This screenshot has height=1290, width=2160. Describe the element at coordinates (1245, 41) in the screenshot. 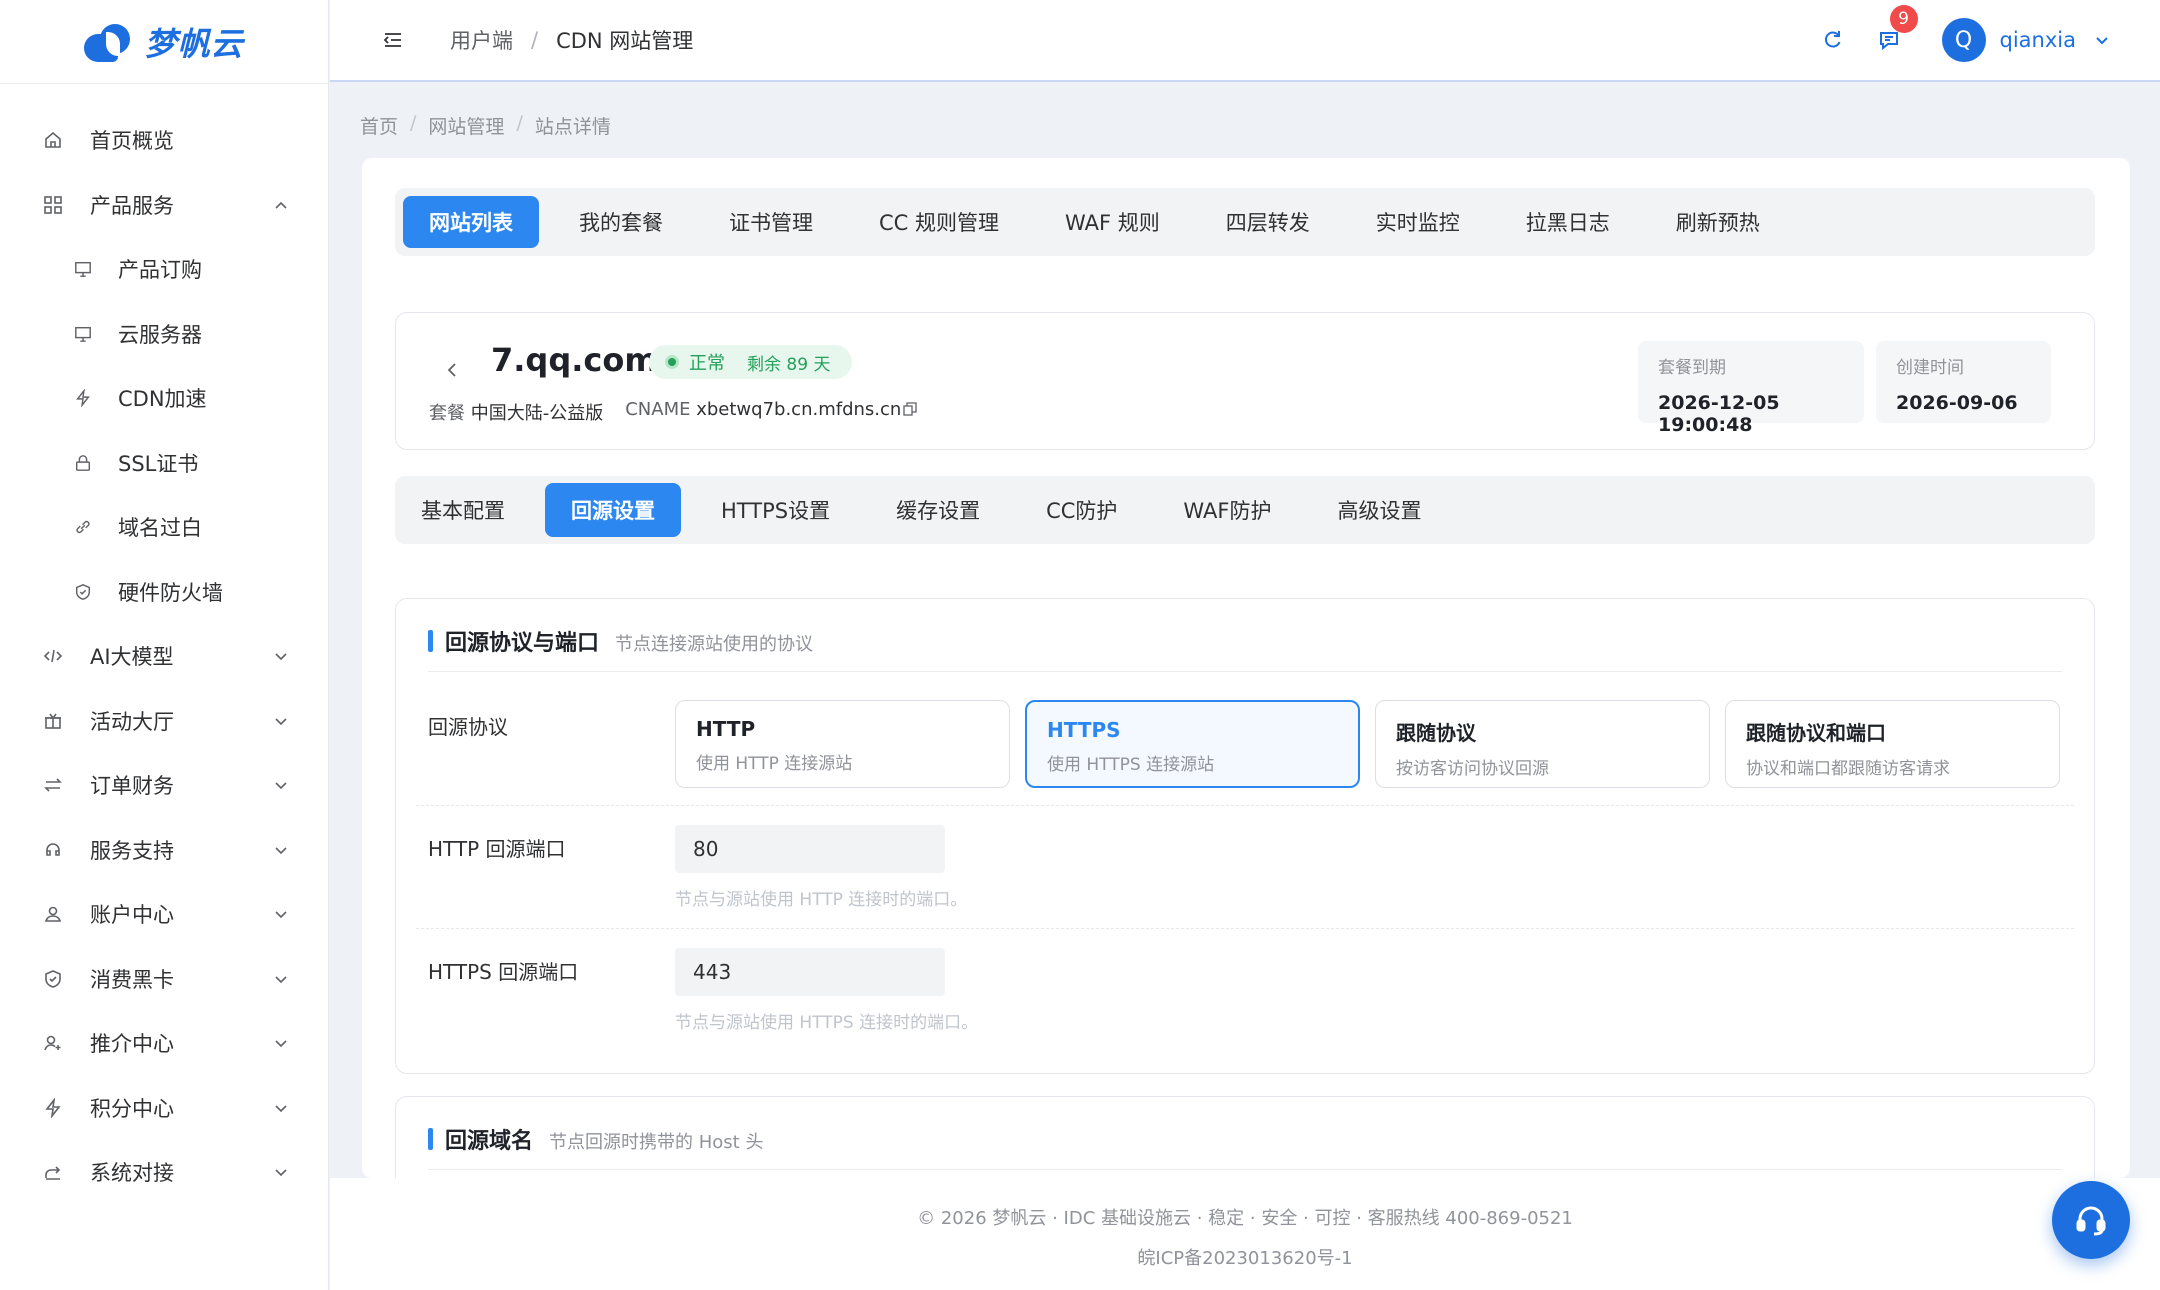

I see `top-header: 用户端 / CDN 网站管理 9 Q qianxia` at that location.